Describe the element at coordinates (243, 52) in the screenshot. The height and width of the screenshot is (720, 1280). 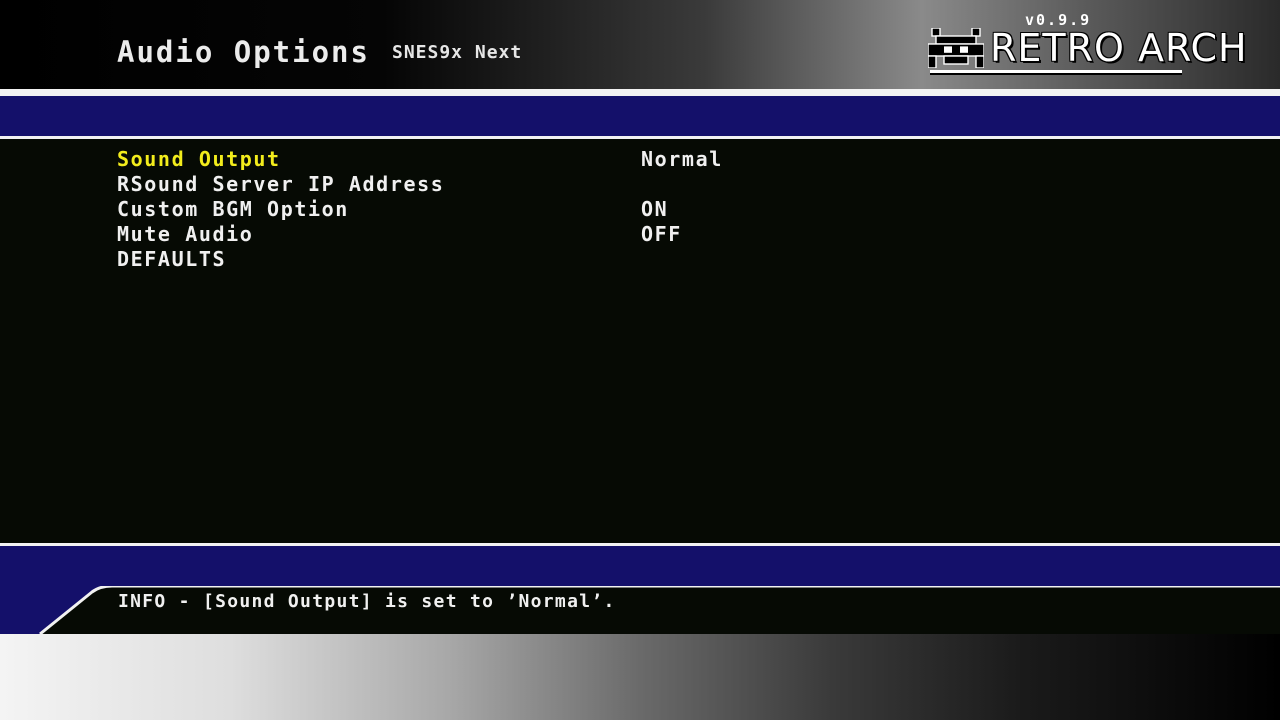
I see `page-title: Audio Options` at that location.